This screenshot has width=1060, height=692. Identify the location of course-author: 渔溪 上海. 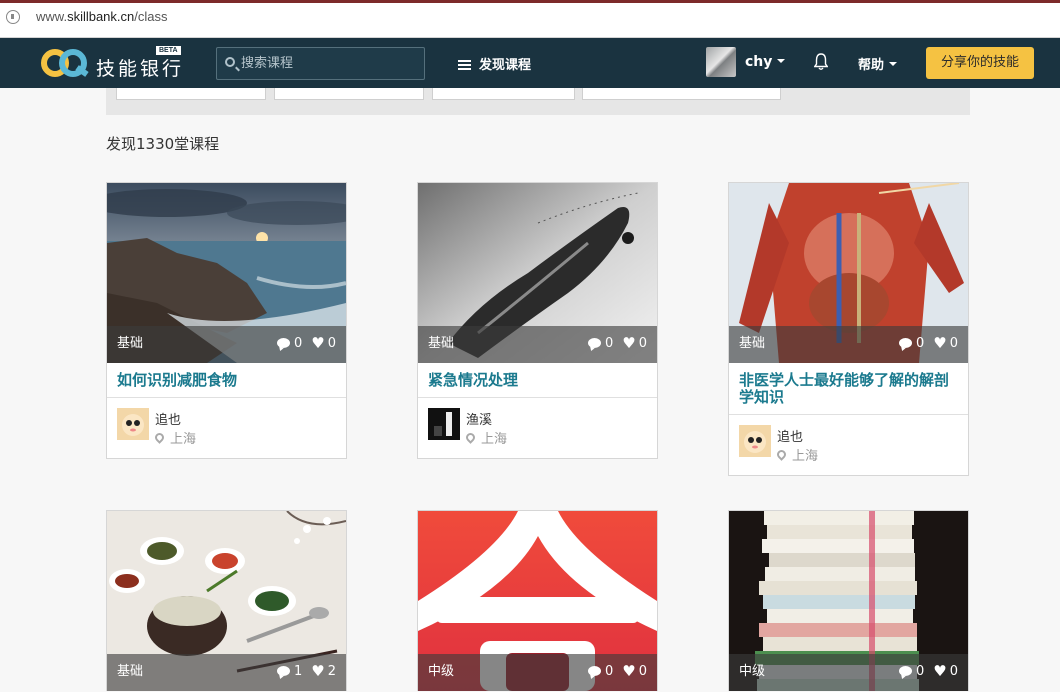
(537, 428).